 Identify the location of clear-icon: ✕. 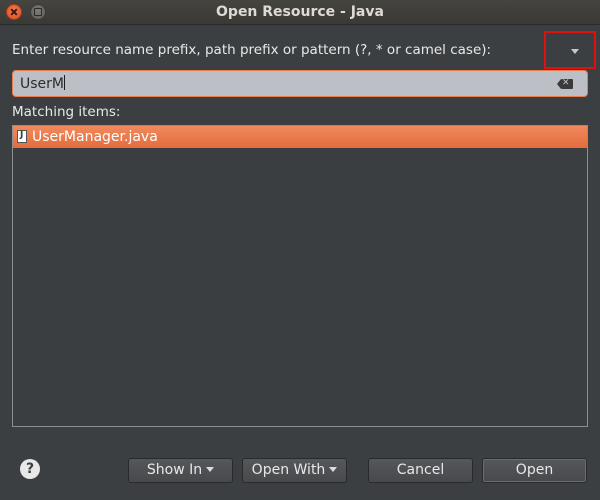
(565, 83).